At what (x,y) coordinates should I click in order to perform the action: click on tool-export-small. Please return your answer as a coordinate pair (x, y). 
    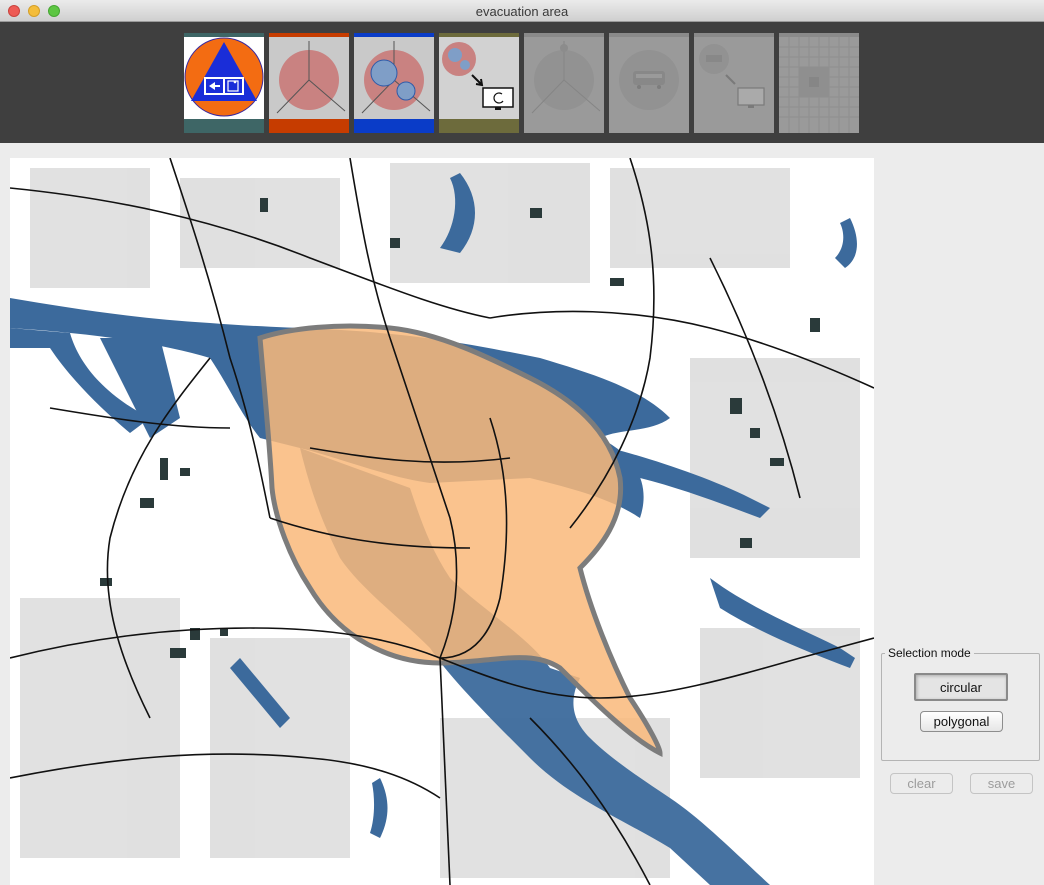
    Looking at the image, I should click on (734, 83).